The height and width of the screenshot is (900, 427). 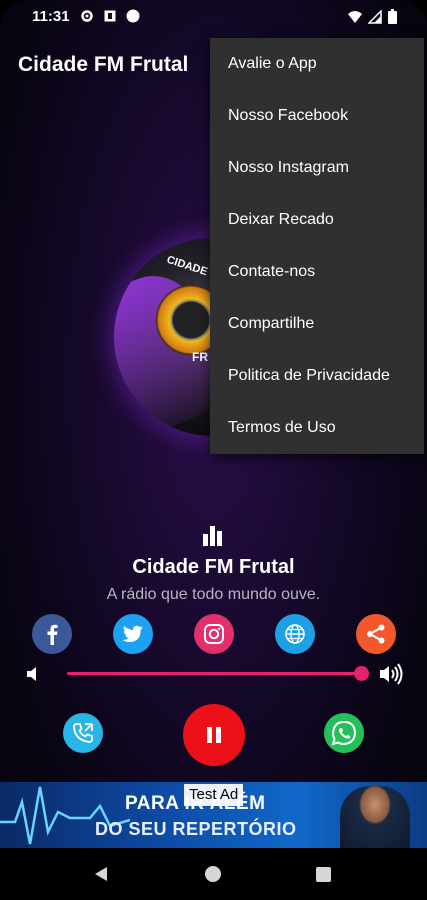 What do you see at coordinates (213, 874) in the screenshot?
I see `home-icon` at bounding box center [213, 874].